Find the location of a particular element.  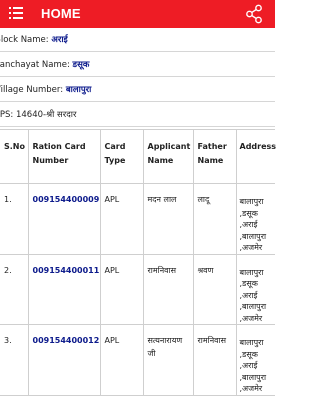

ration-card-number-cell: 009154400011 is located at coordinates (64, 289).